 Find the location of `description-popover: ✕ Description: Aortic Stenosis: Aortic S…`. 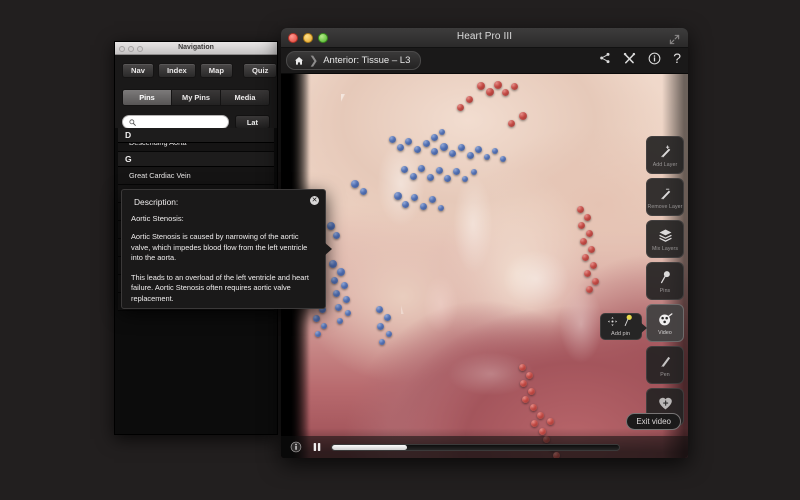

description-popover: ✕ Description: Aortic Stenosis: Aortic S… is located at coordinates (226, 249).